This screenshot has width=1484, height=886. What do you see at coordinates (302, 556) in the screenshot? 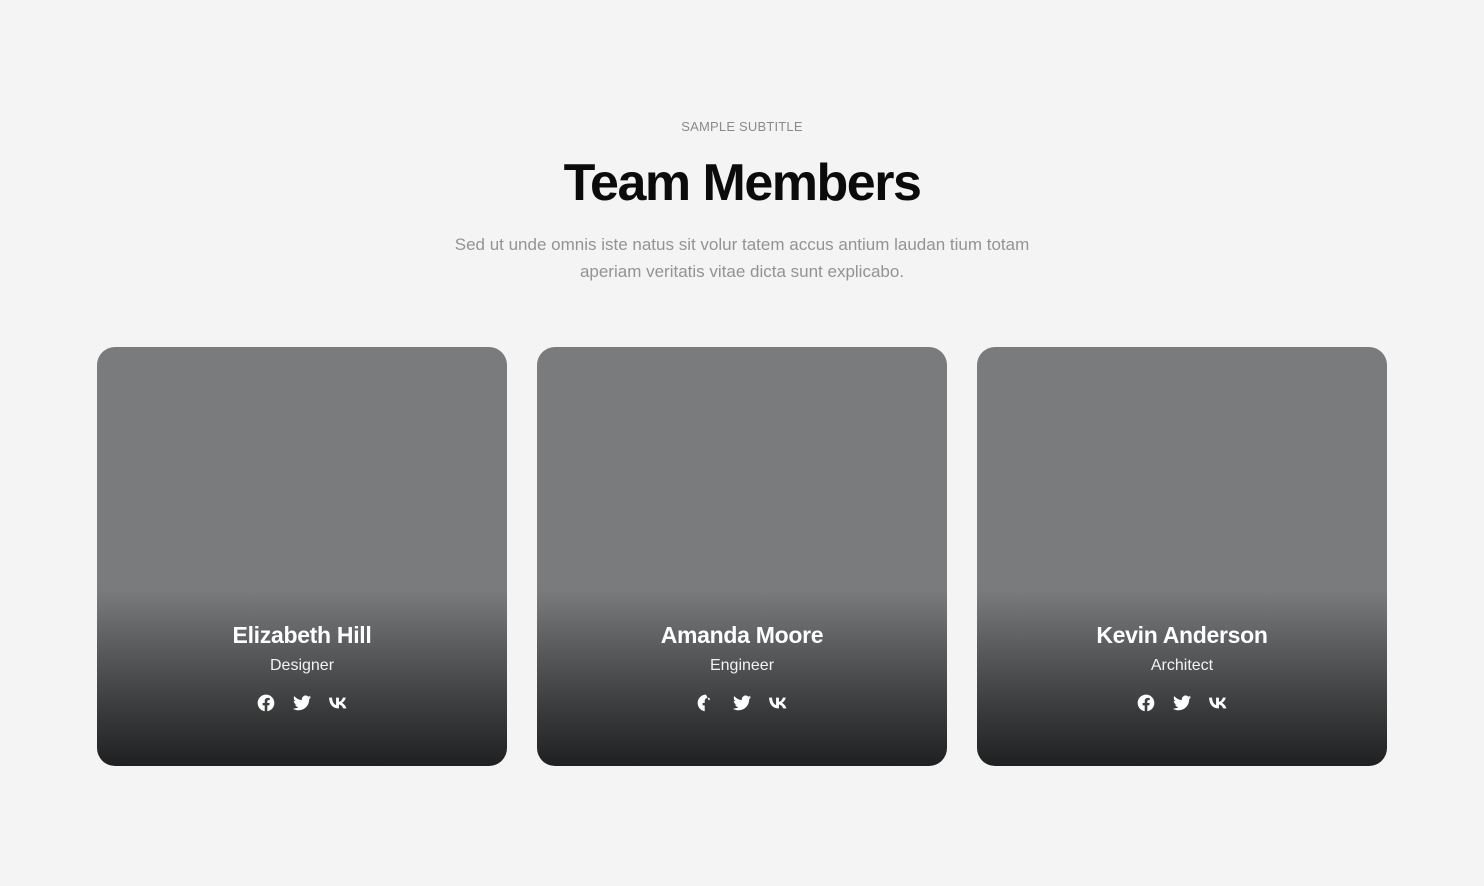
I see `team-card: Elizabeth Hill Designer` at bounding box center [302, 556].